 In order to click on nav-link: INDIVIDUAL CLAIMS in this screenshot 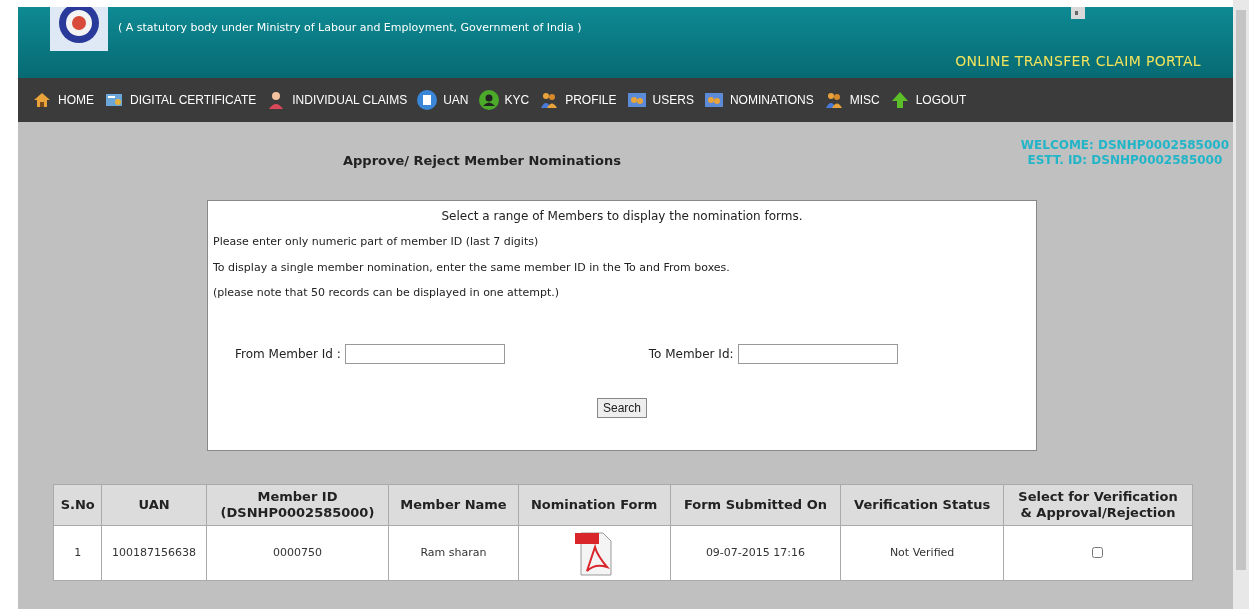, I will do `click(337, 100)`.